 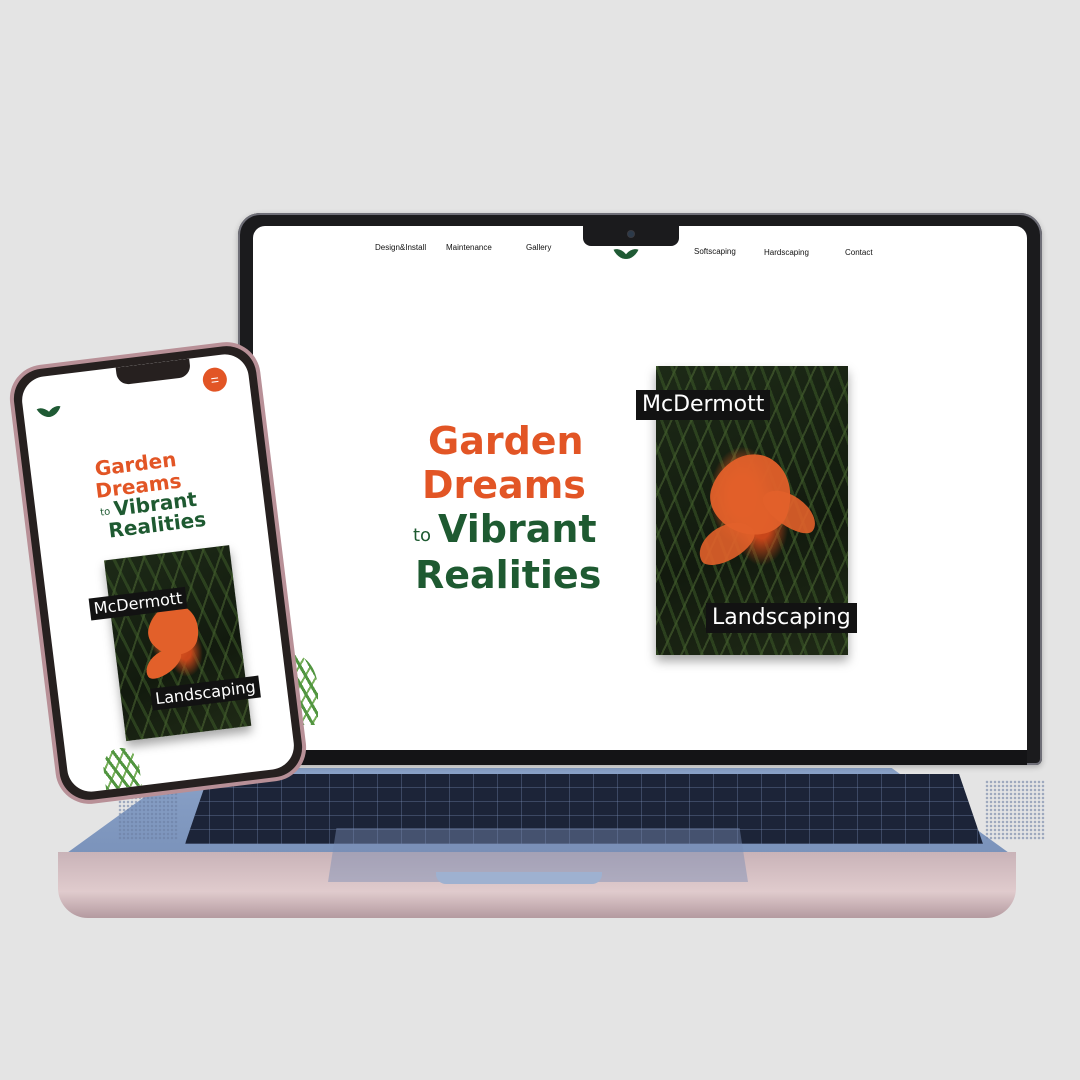 What do you see at coordinates (786, 252) in the screenshot?
I see `nav-hardscaping: Hardscaping` at bounding box center [786, 252].